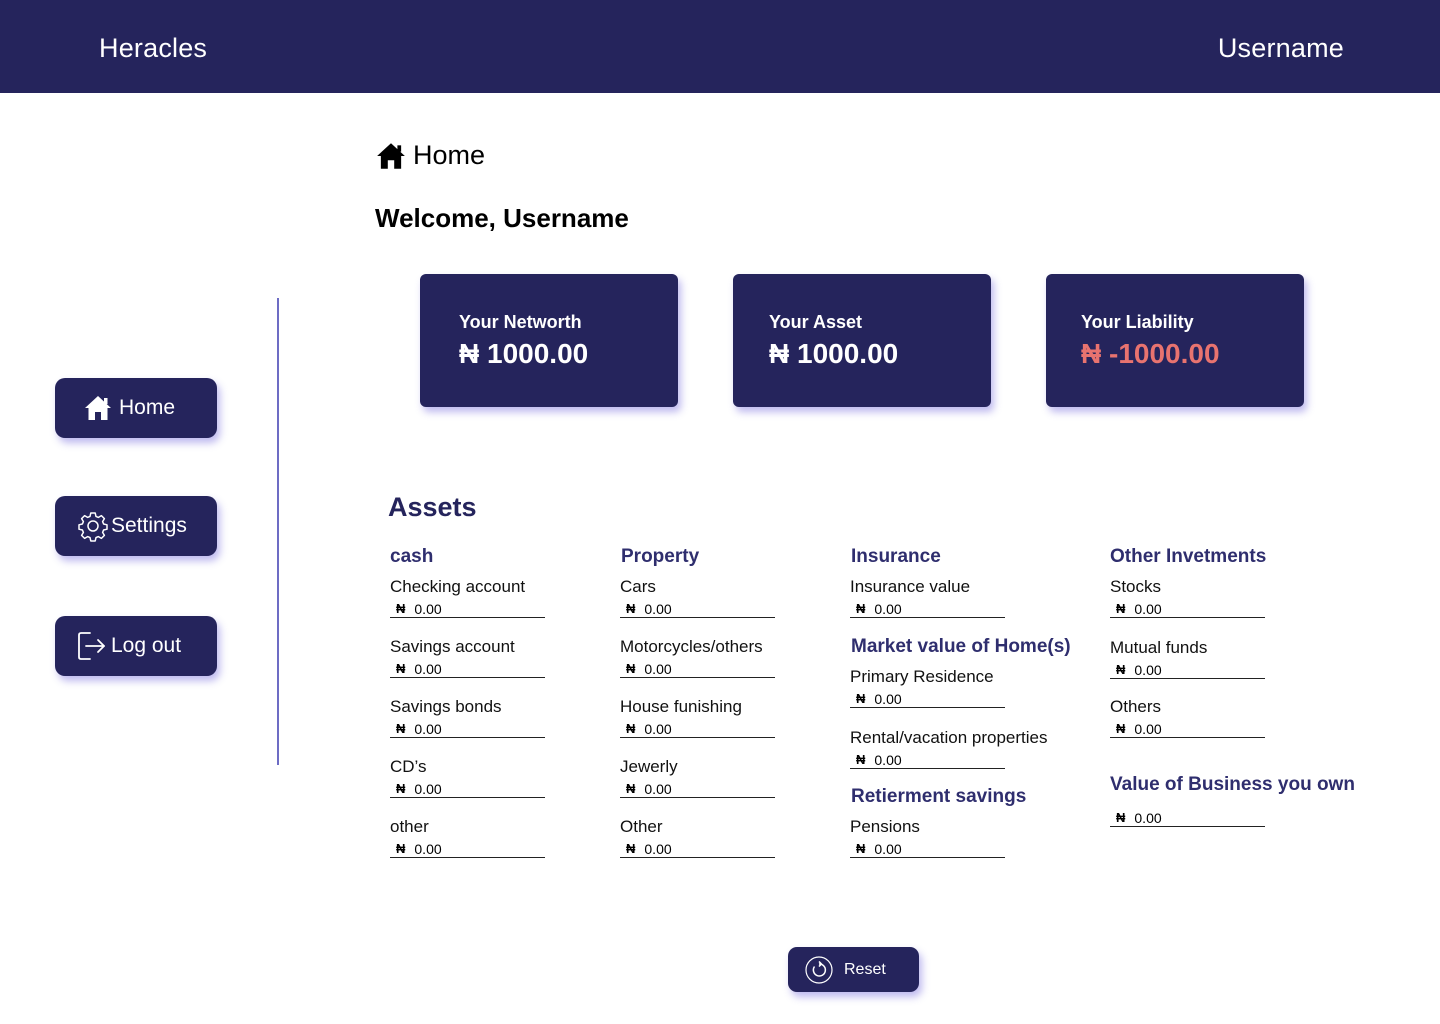 This screenshot has width=1440, height=1024. What do you see at coordinates (1187, 670) in the screenshot?
I see `mutual-funds-input: ₦ 0.00` at bounding box center [1187, 670].